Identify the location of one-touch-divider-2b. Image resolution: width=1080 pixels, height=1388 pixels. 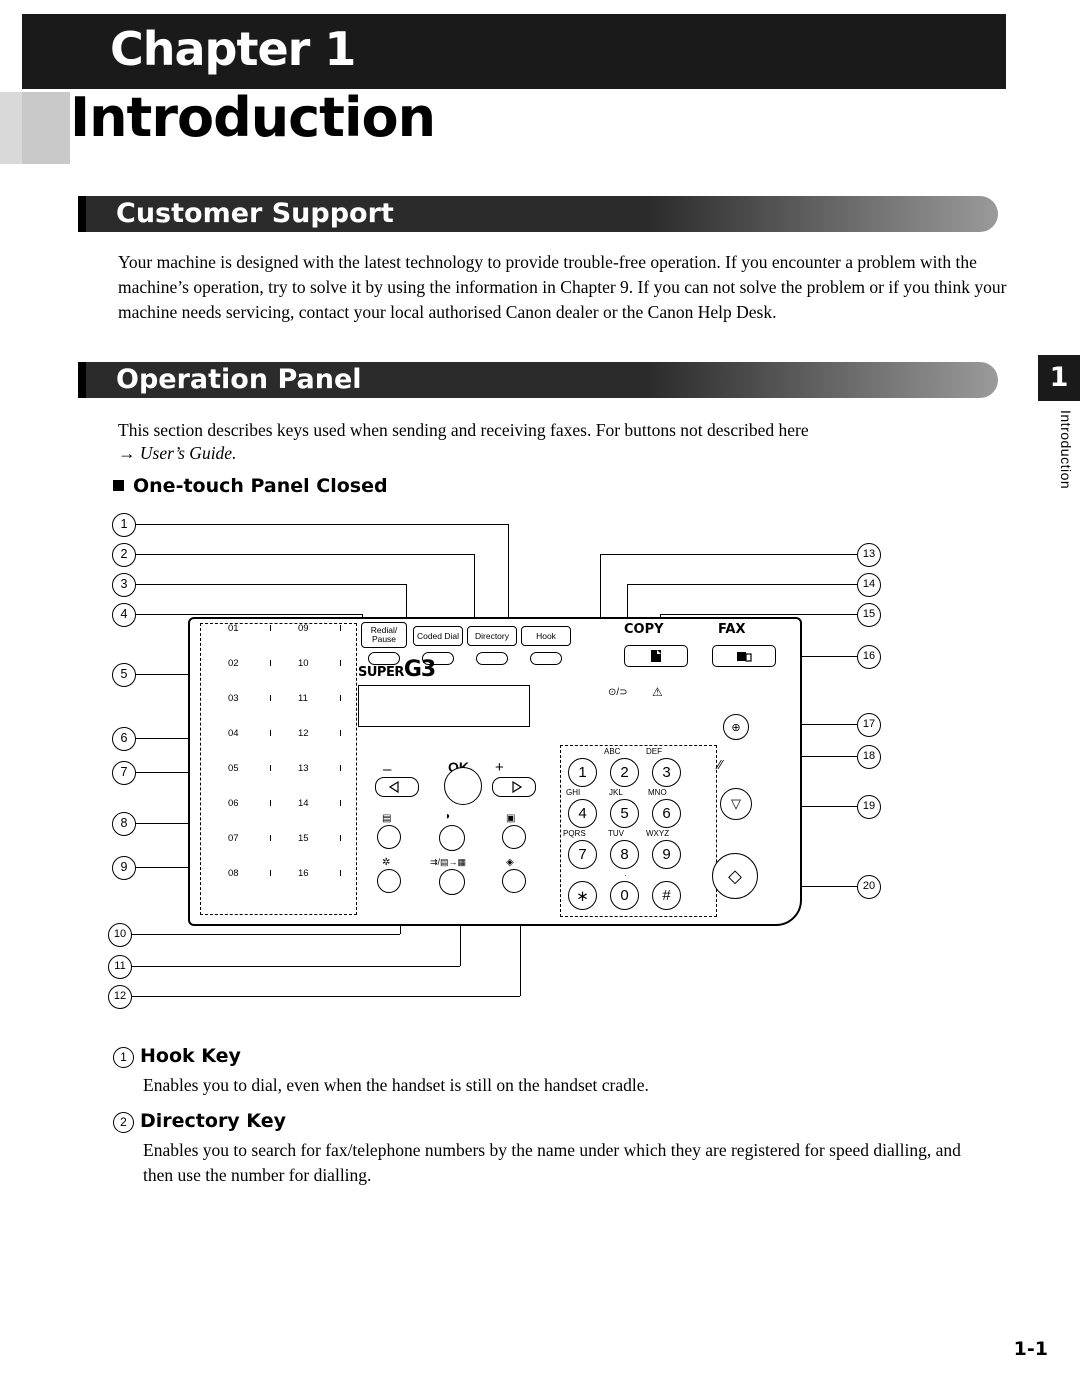
(340, 663).